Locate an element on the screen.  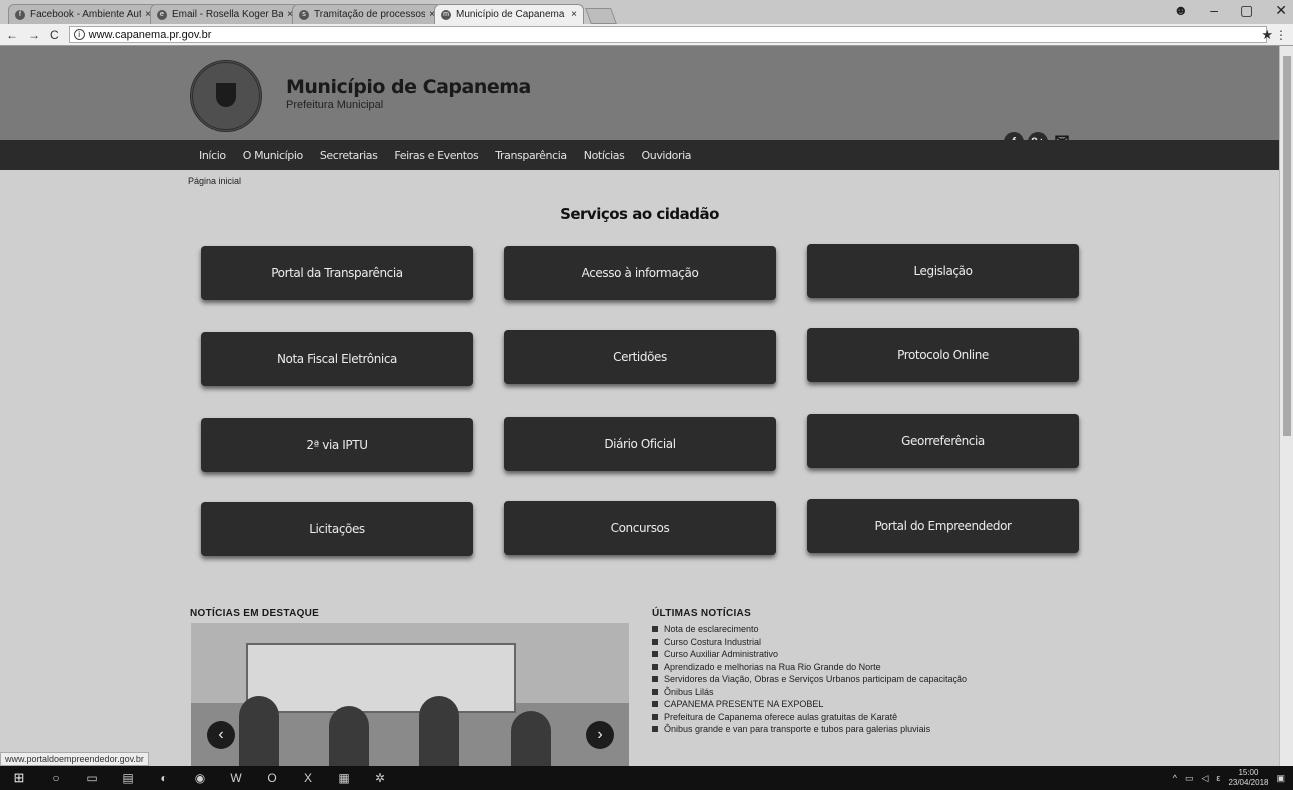
firefox-icon: ◐ is located at coordinates (164, 778).